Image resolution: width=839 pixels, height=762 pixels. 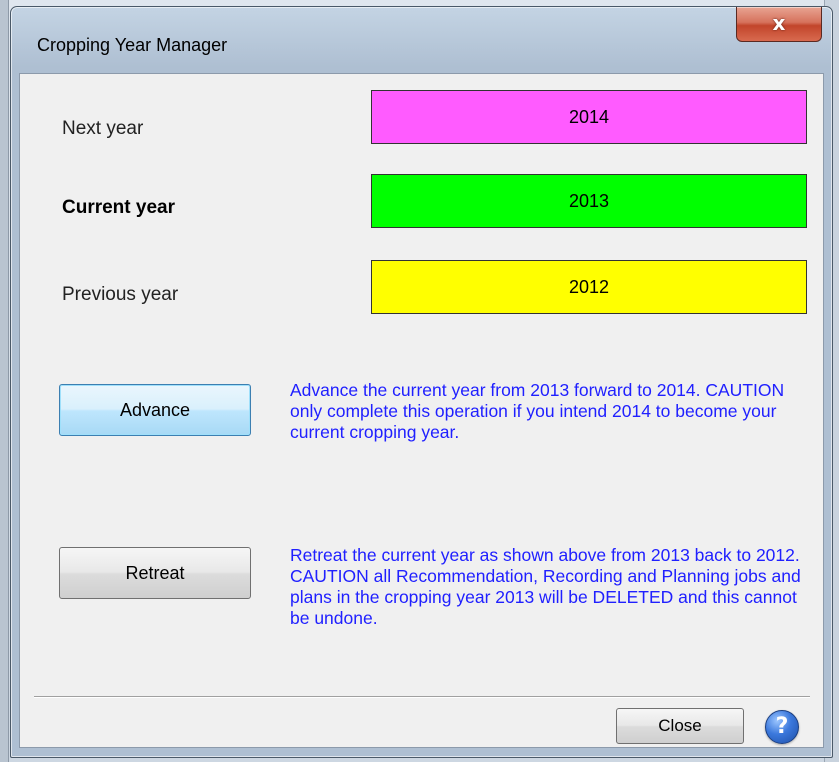 I want to click on previous-year-field: 2012, so click(x=589, y=287).